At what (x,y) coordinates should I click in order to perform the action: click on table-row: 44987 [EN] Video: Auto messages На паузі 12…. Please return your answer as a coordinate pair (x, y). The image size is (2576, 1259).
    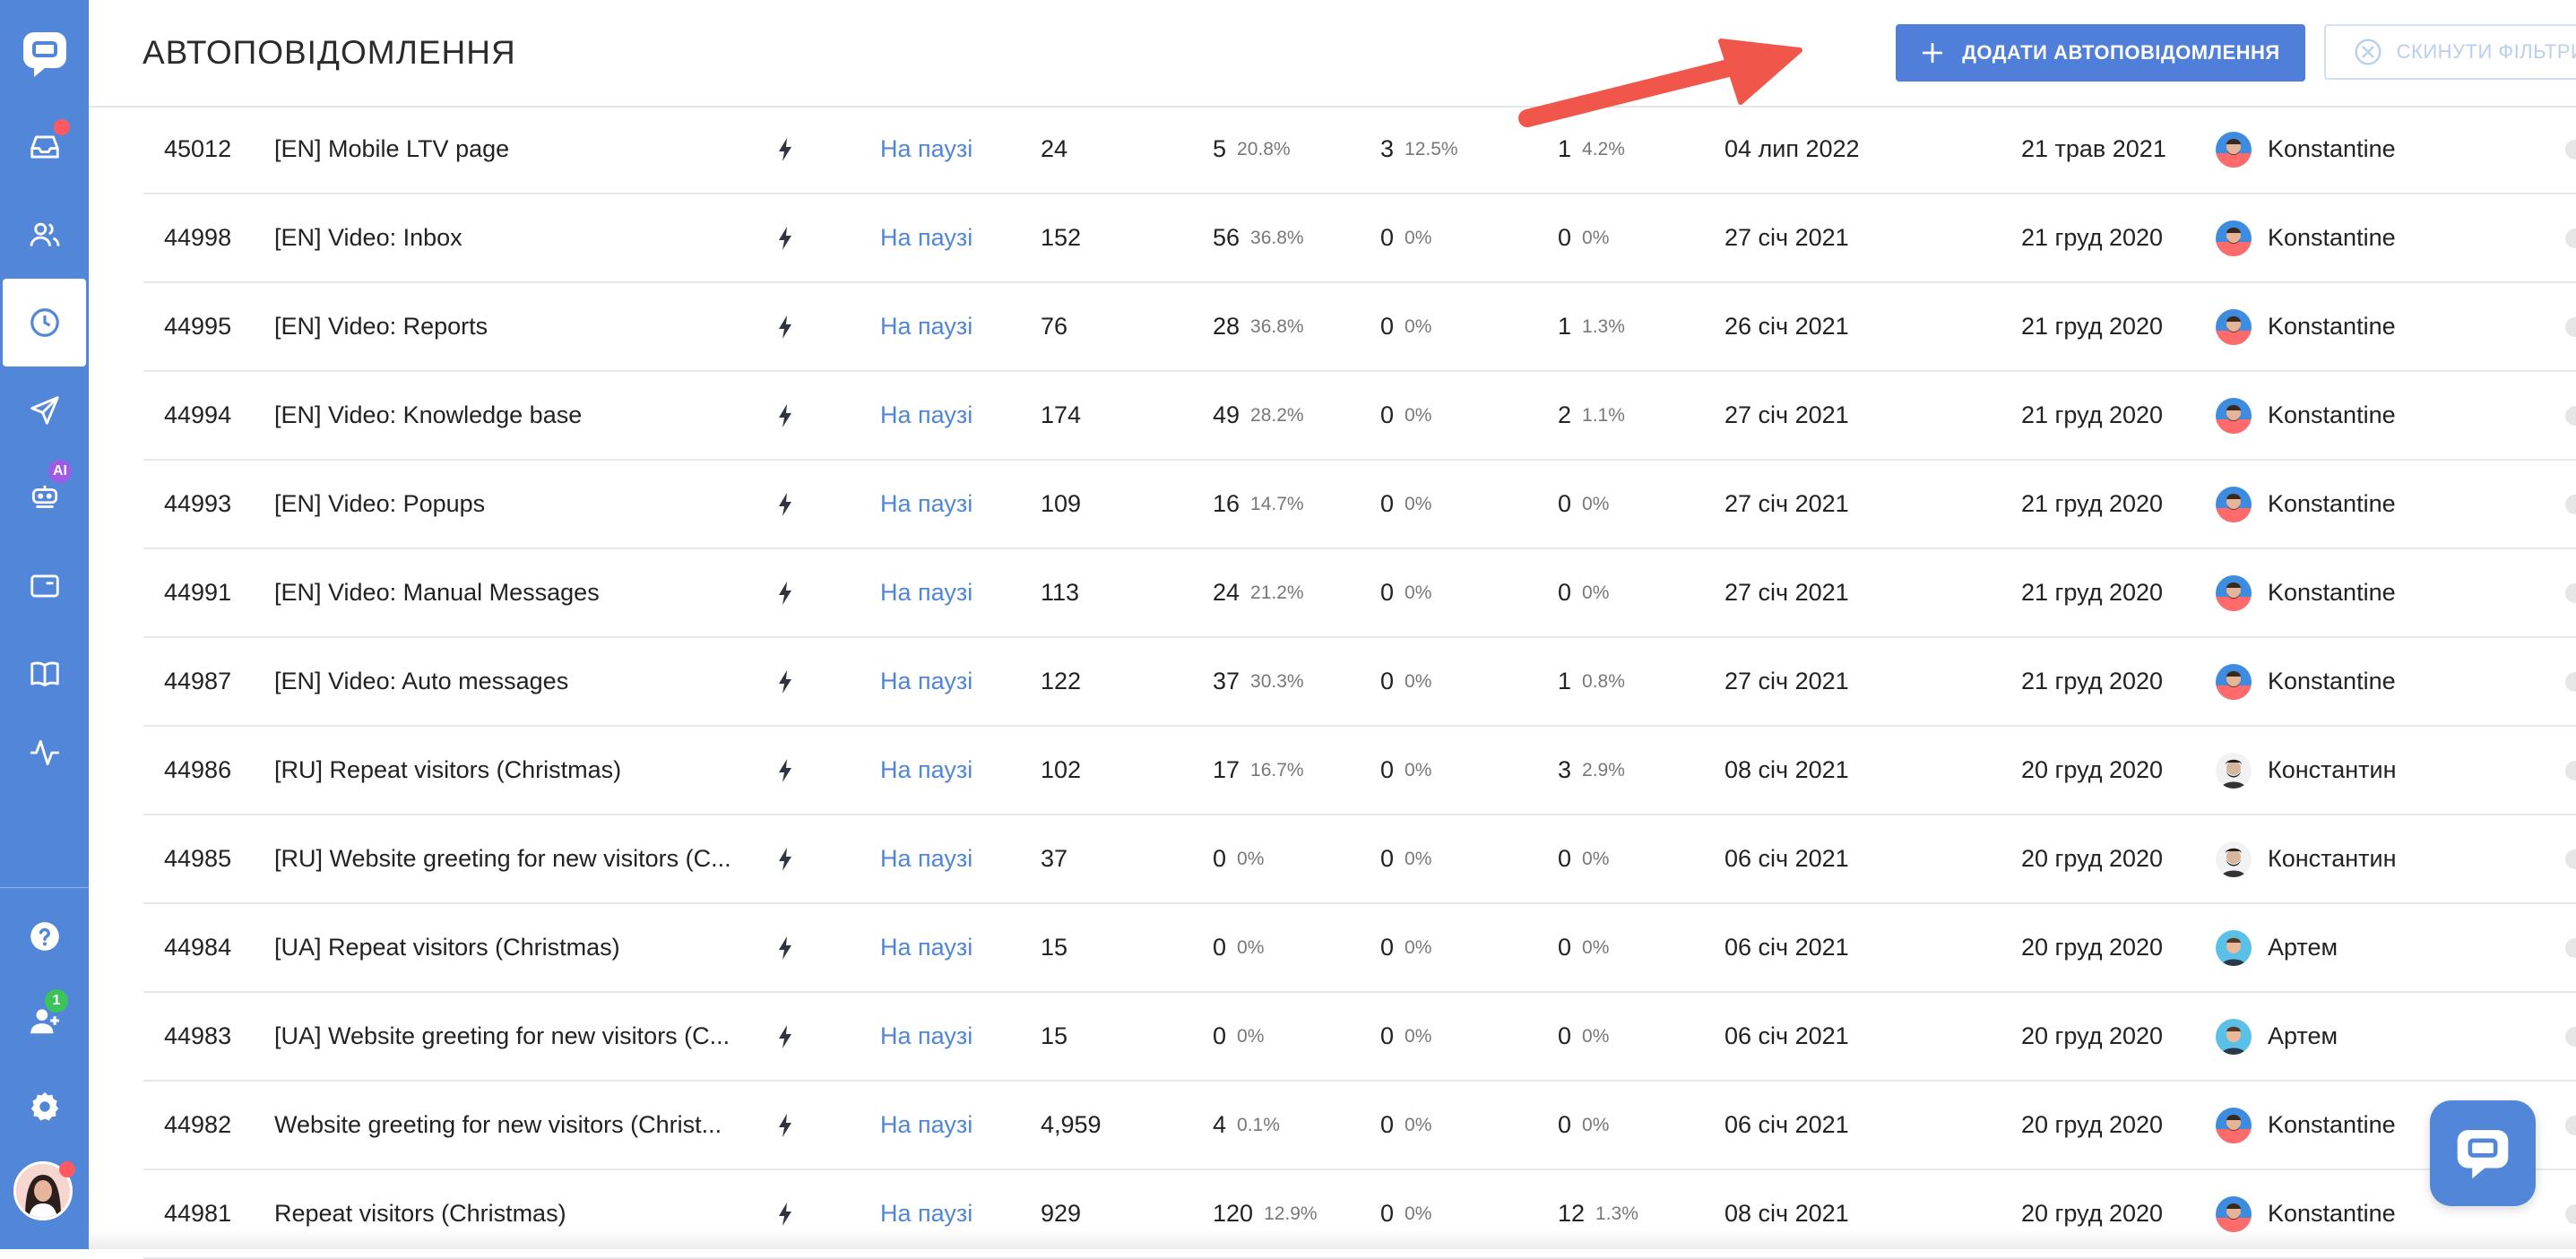
    Looking at the image, I should click on (1359, 682).